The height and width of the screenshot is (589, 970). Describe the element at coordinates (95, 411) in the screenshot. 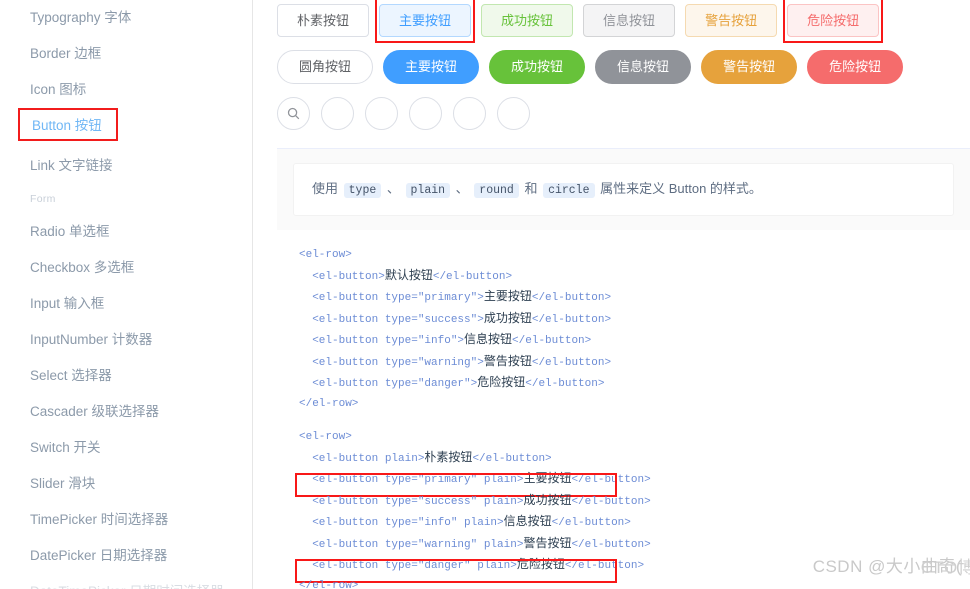

I see `sidebar-item-label: Cascader 级联选择器` at that location.